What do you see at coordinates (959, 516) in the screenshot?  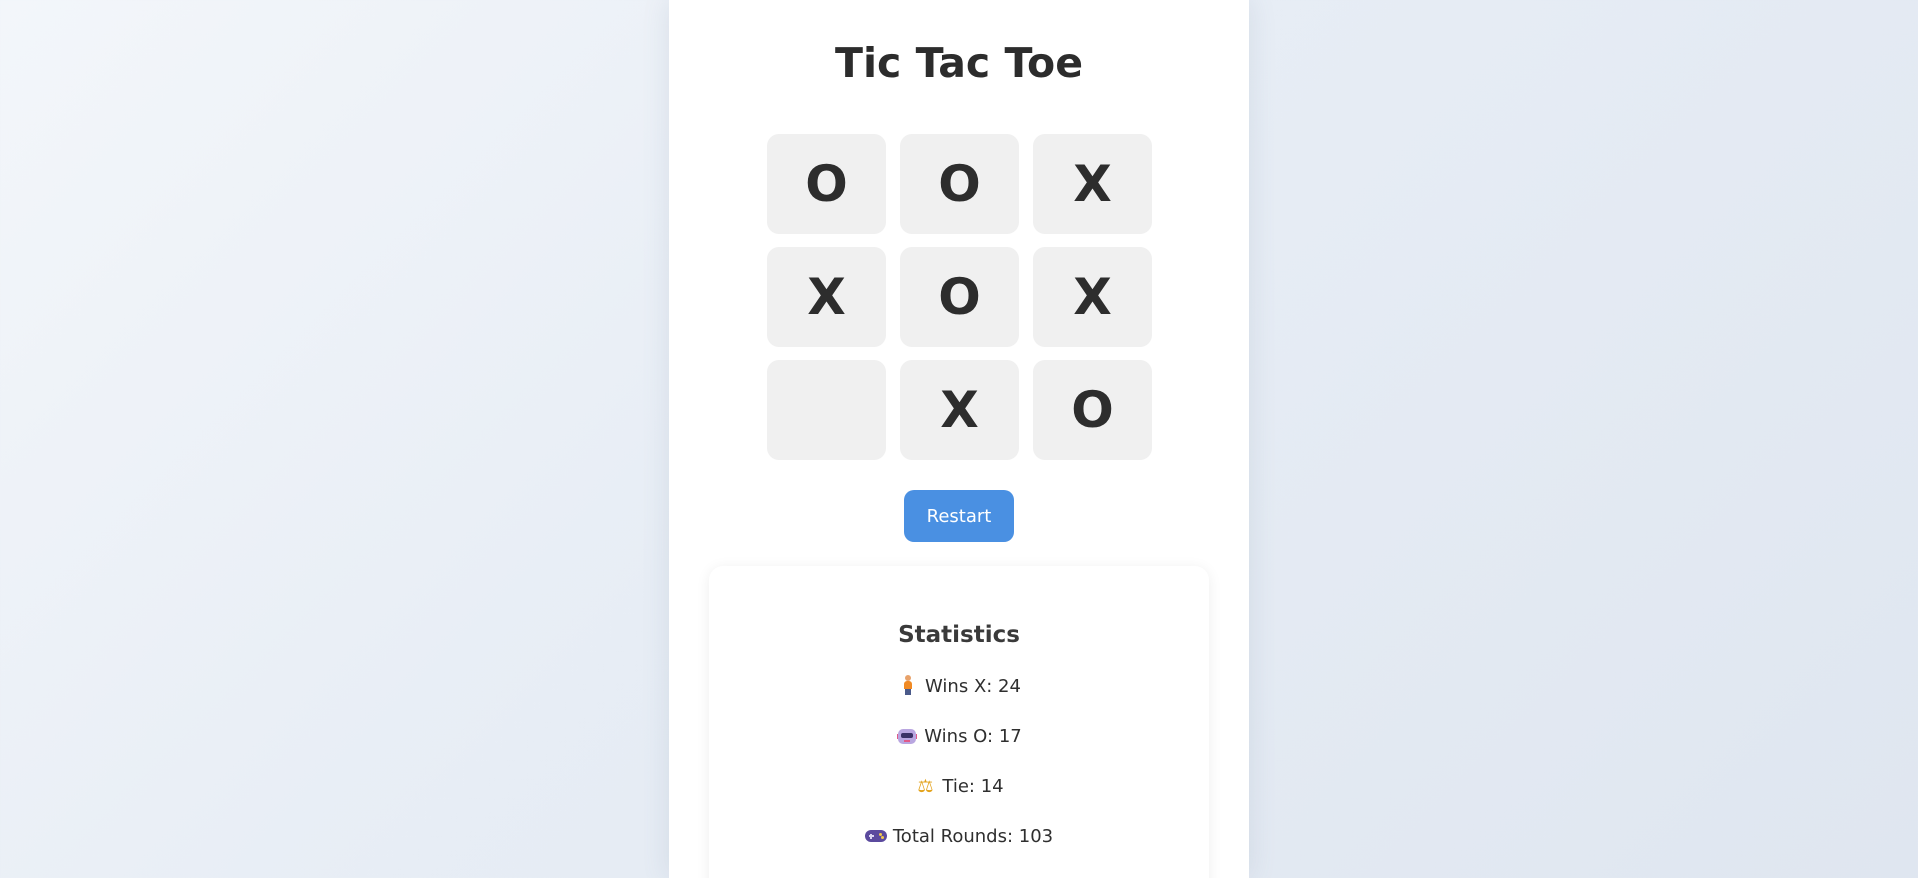 I see `restart-button: Restart` at bounding box center [959, 516].